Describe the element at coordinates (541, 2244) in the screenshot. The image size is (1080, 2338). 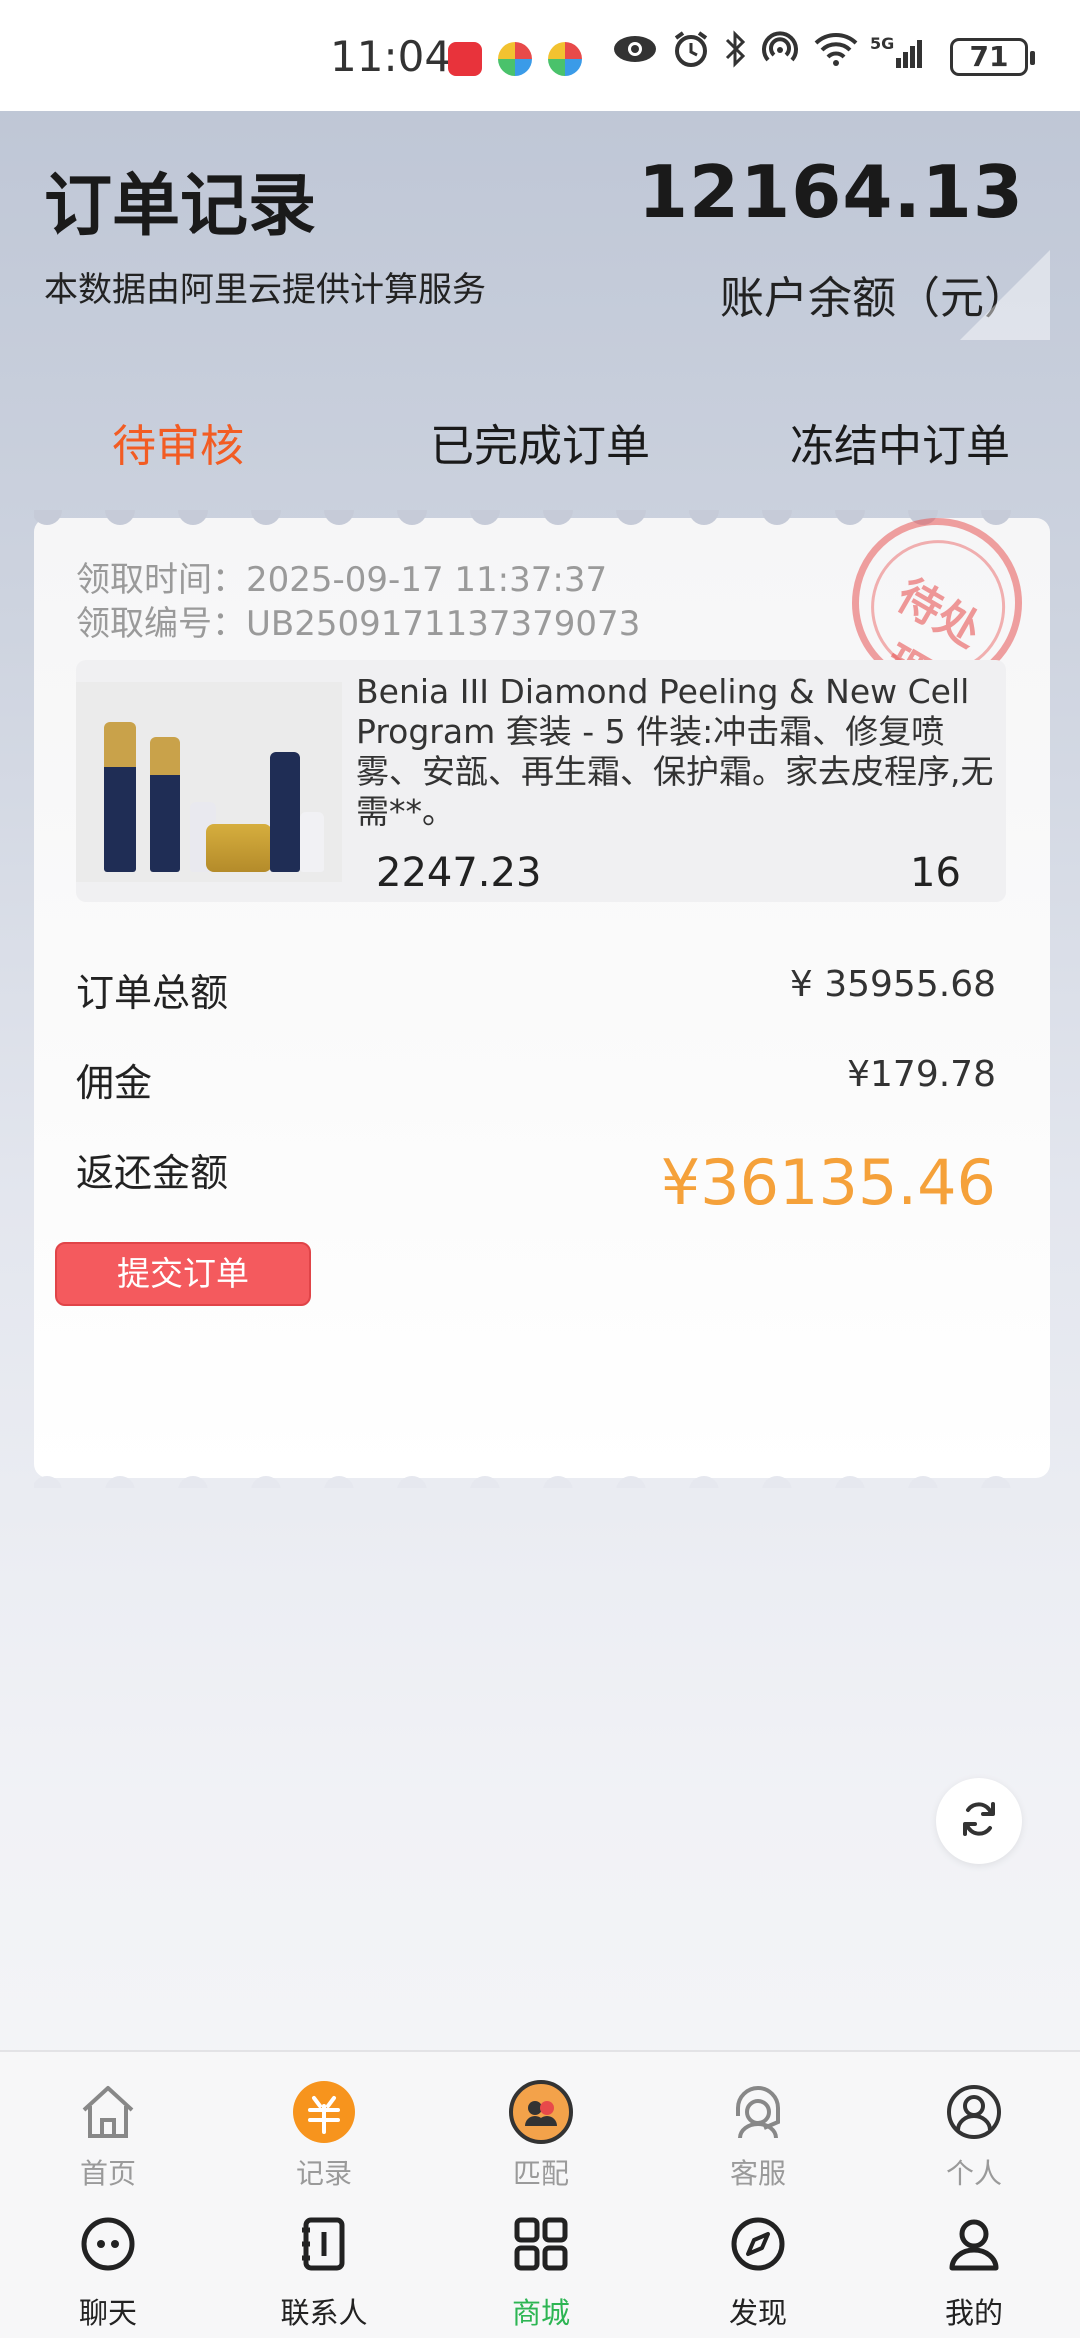
I see `mall-icon` at that location.